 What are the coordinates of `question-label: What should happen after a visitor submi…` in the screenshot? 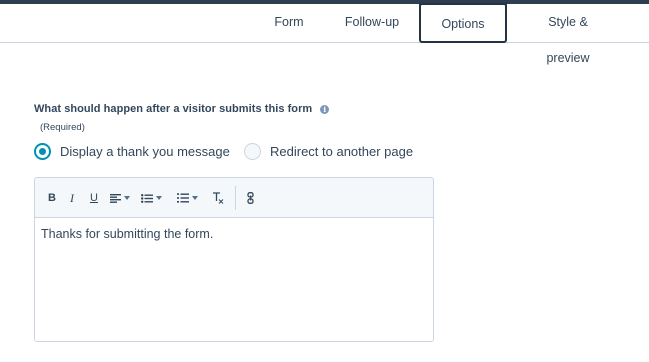 It's located at (173, 109).